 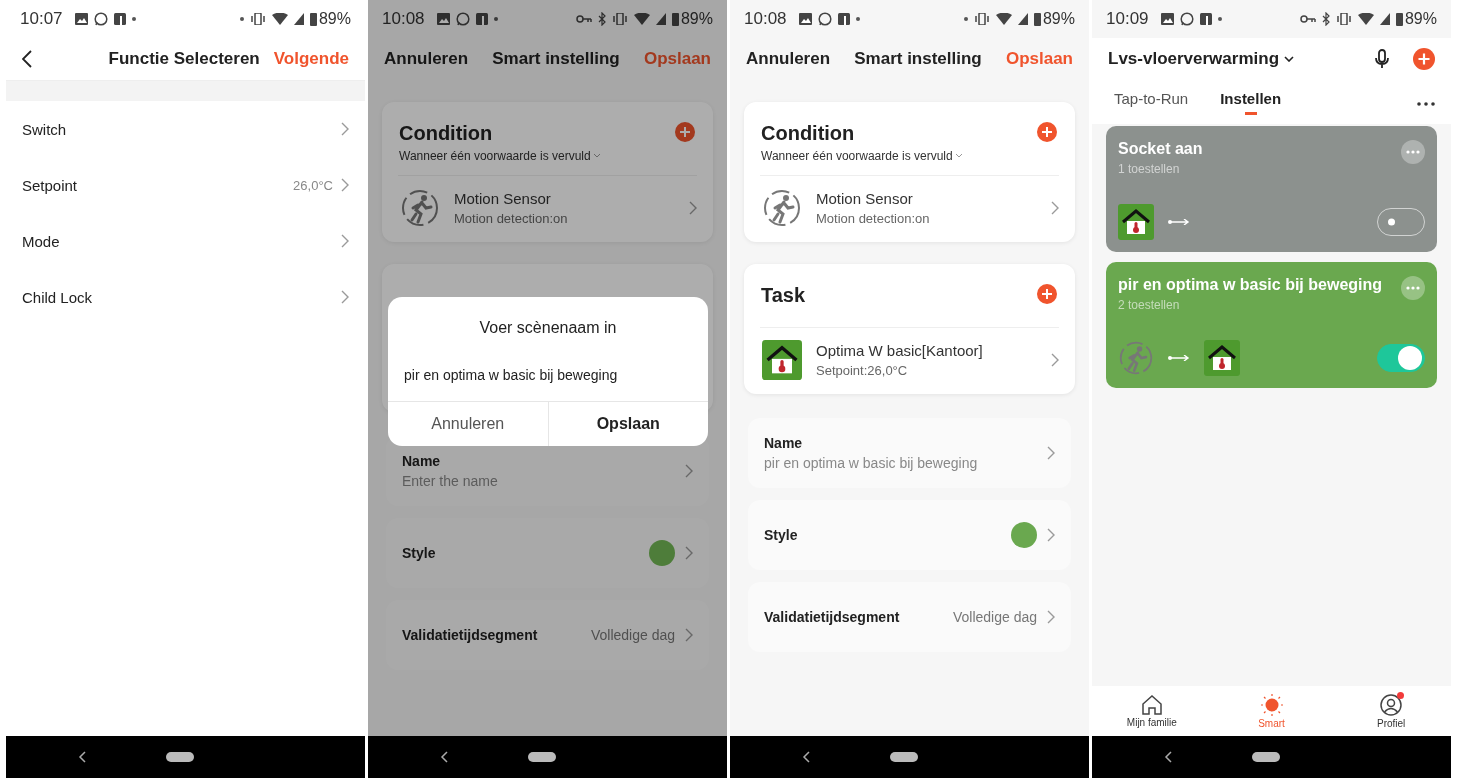 What do you see at coordinates (1251, 285) in the screenshot?
I see `scene-title: pir en optima w basic bij beweging` at bounding box center [1251, 285].